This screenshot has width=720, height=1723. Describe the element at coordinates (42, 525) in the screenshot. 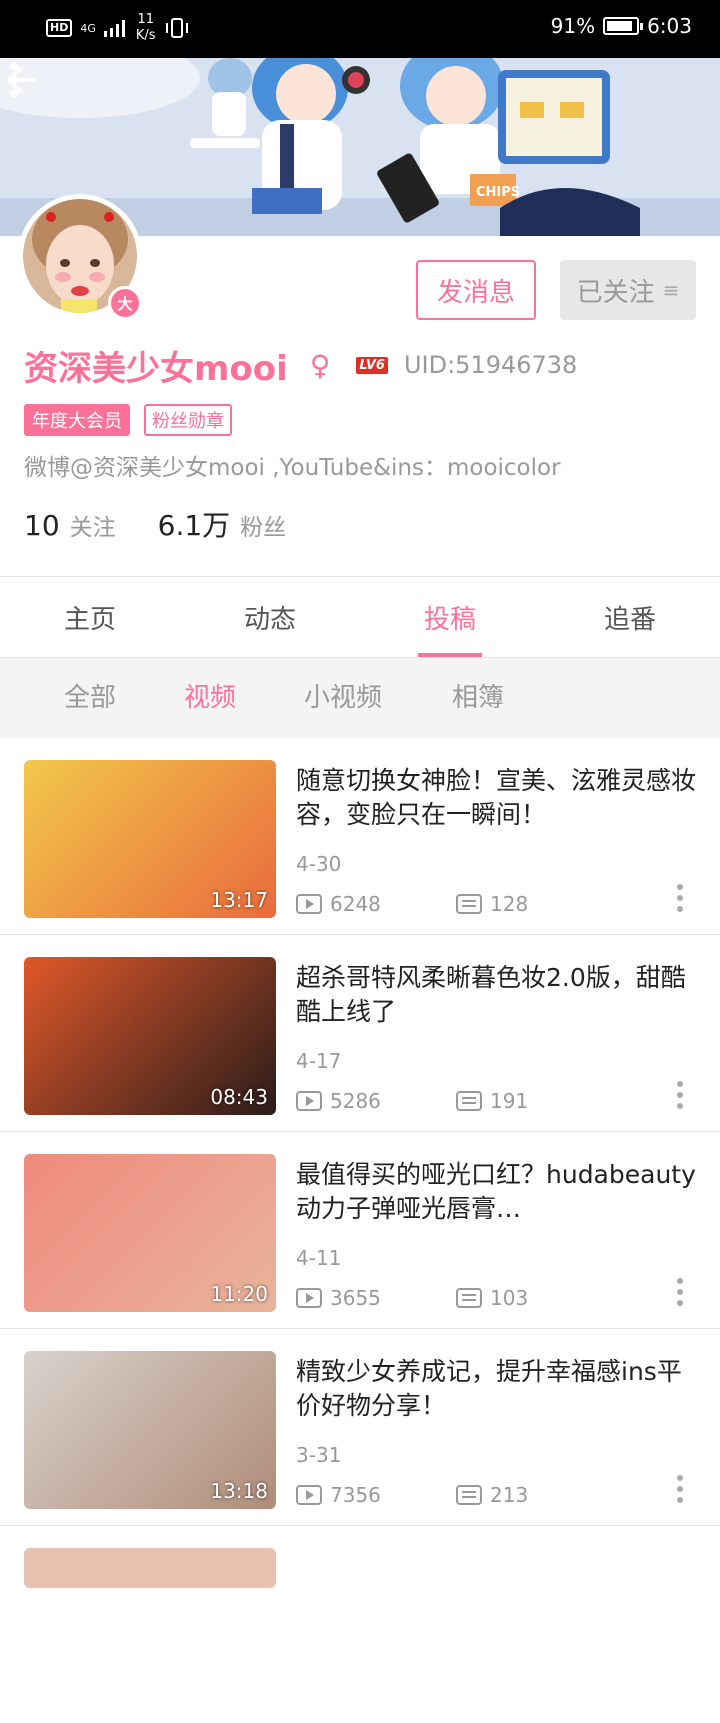

I see `following-count: 10` at that location.